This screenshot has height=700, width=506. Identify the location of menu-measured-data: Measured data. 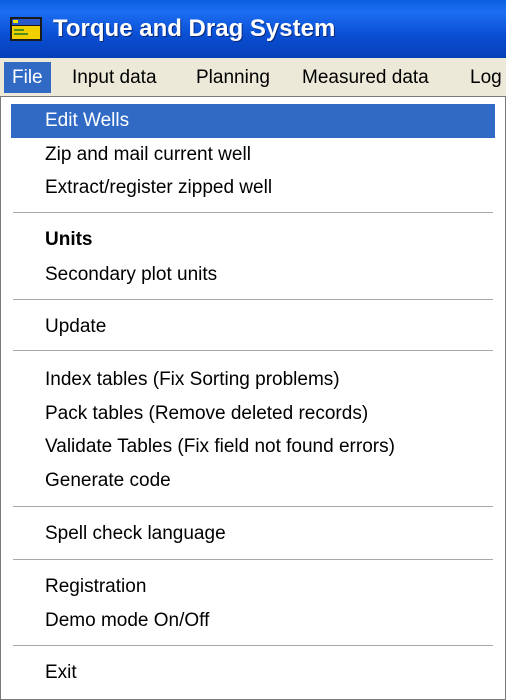
(365, 77).